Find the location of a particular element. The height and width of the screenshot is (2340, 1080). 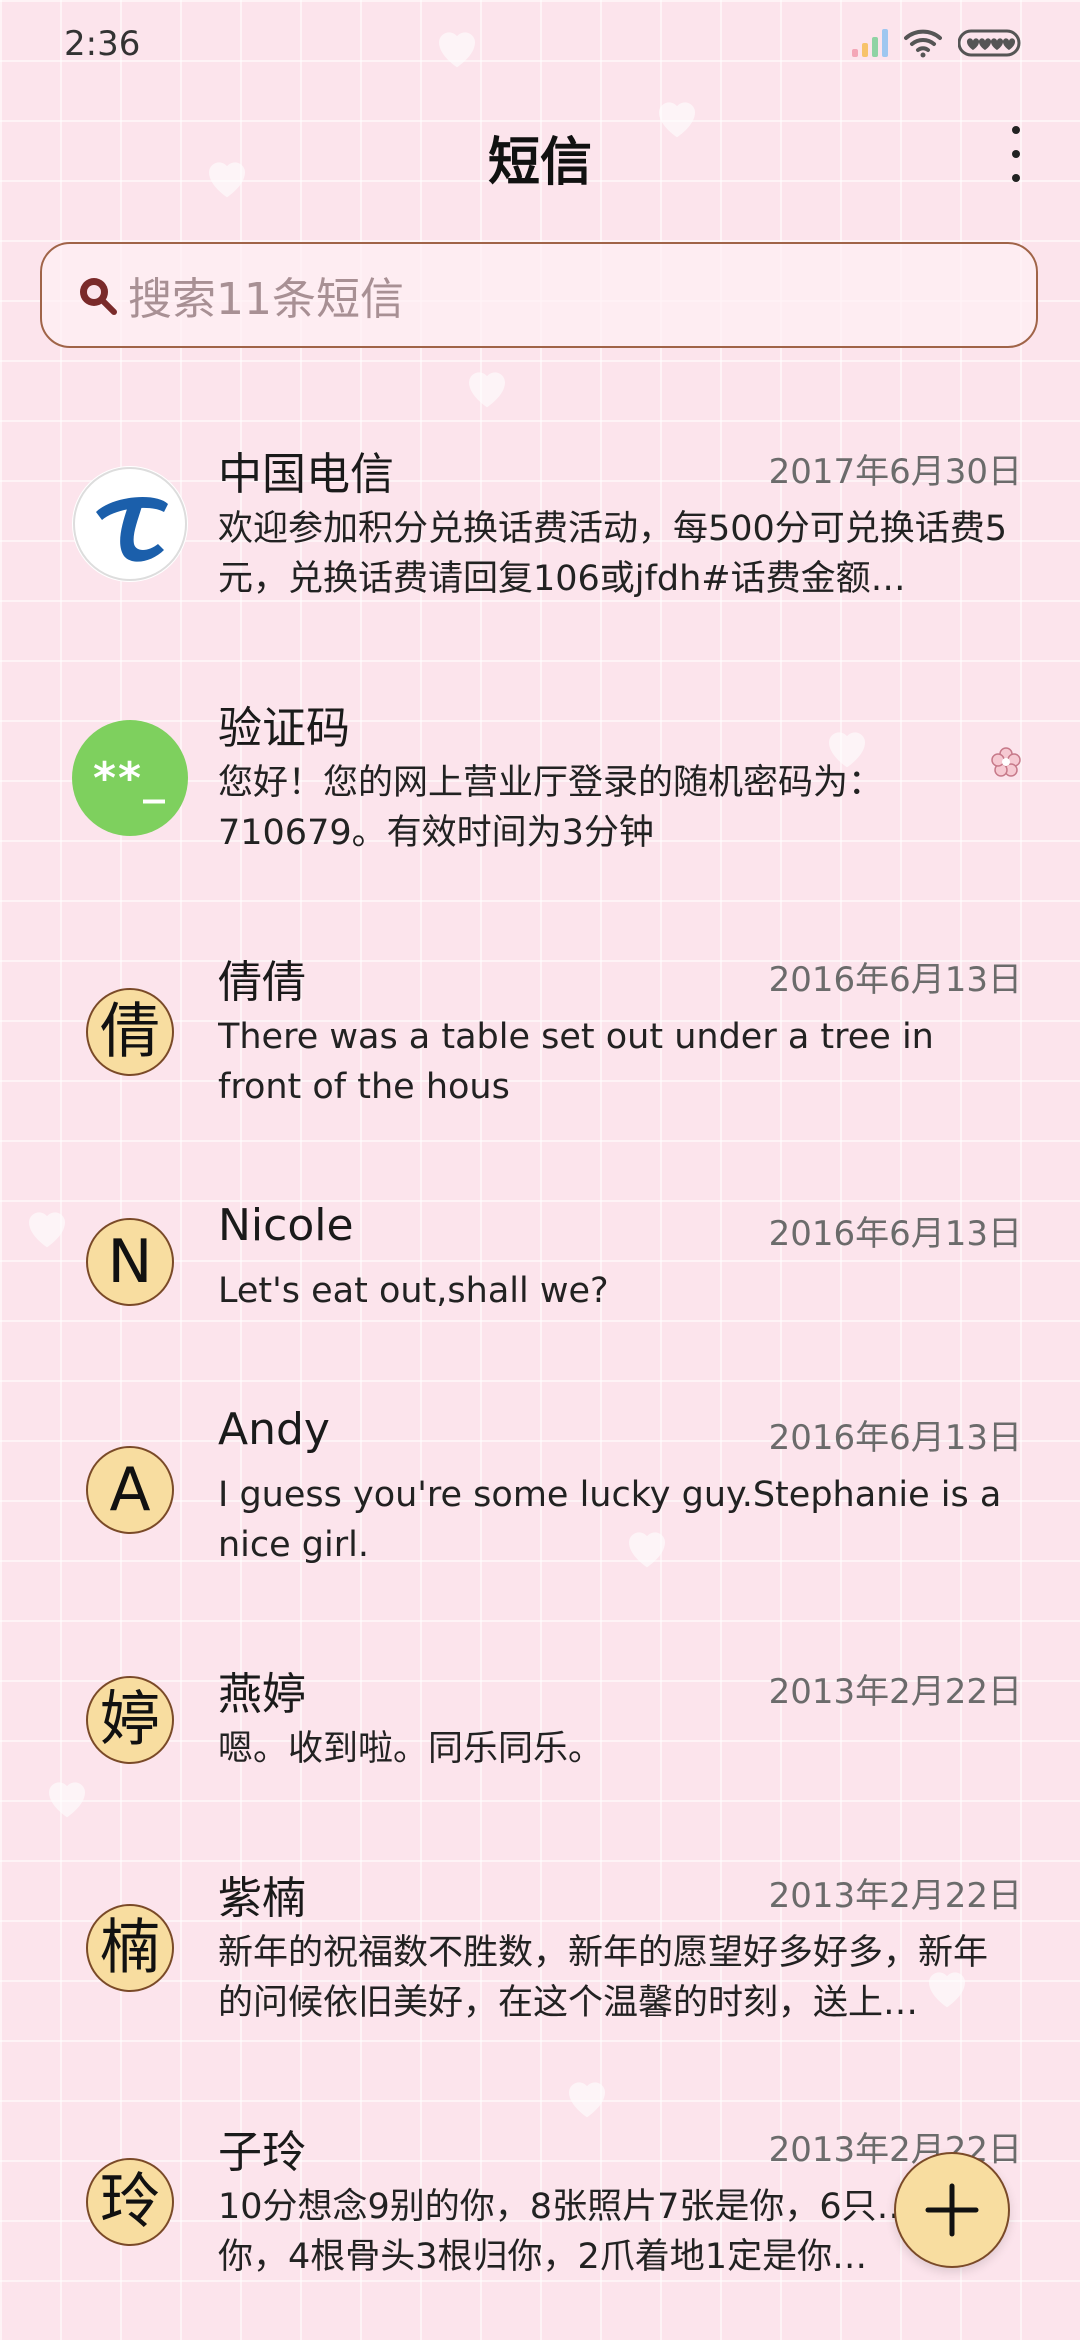

avatar-text: A is located at coordinates (130, 1490).